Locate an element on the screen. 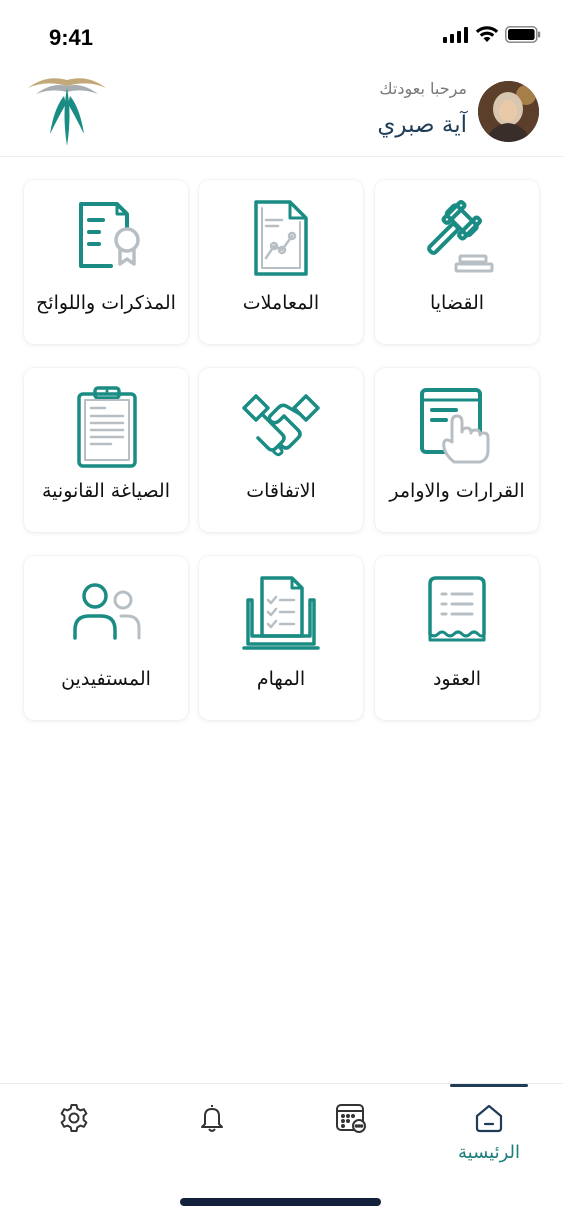  tile-label: المذكرات واللوائح is located at coordinates (106, 303).